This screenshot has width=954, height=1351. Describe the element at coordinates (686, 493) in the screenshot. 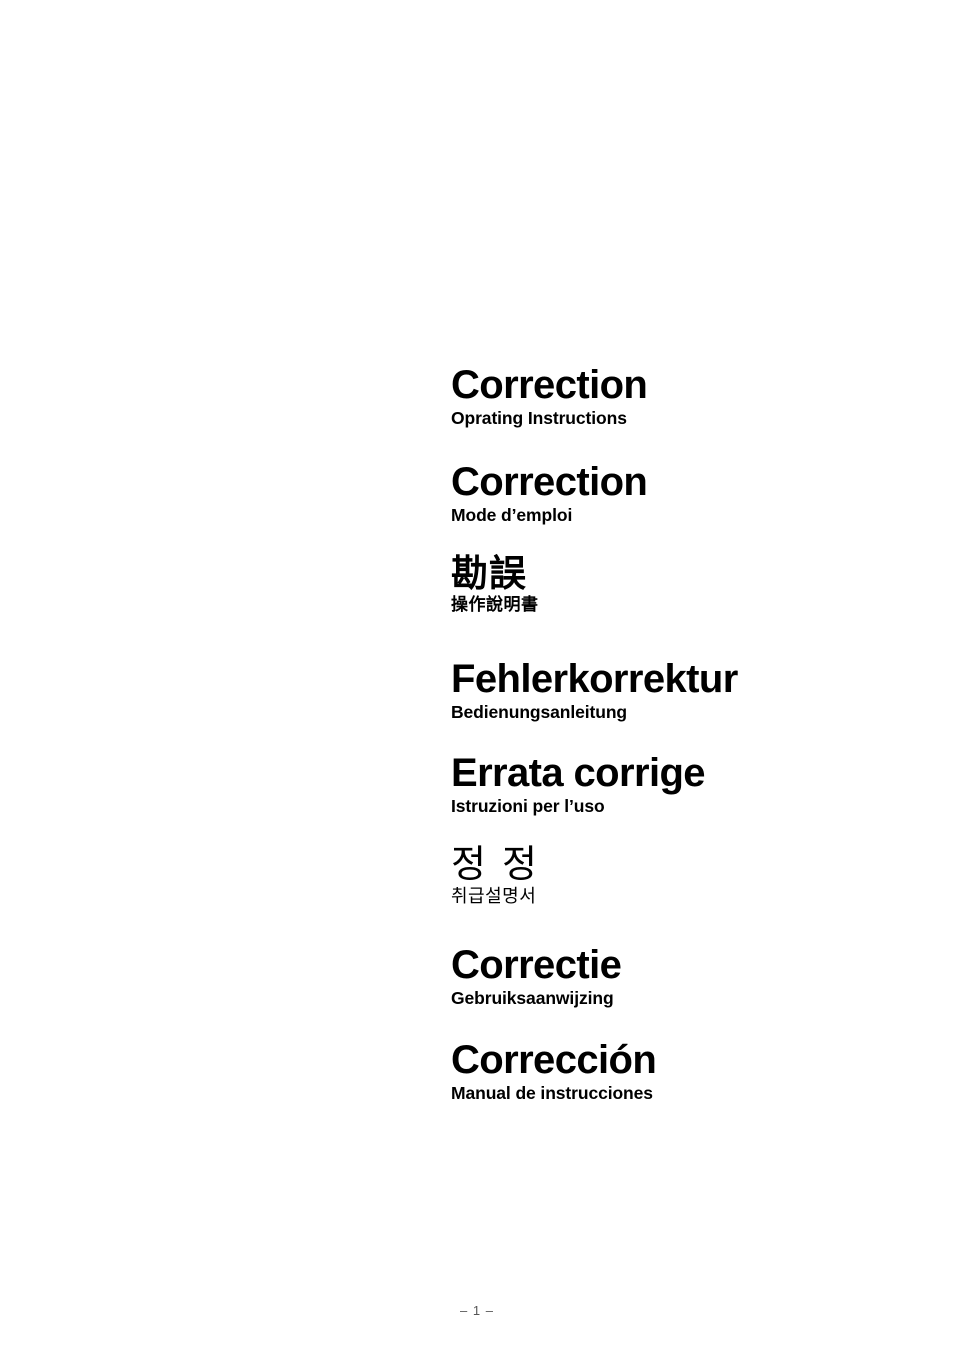

I see `language-section-french: Correction Mode d’emploi` at that location.